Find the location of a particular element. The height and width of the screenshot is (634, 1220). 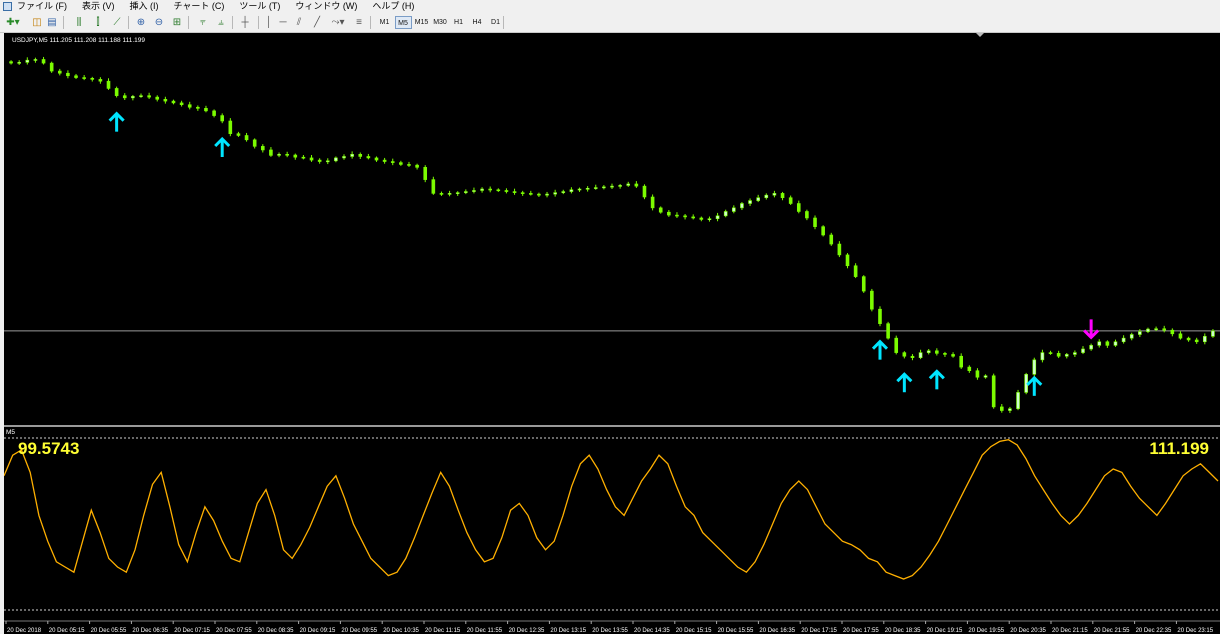

indicator-left-value: 99.5743 is located at coordinates (48, 448).